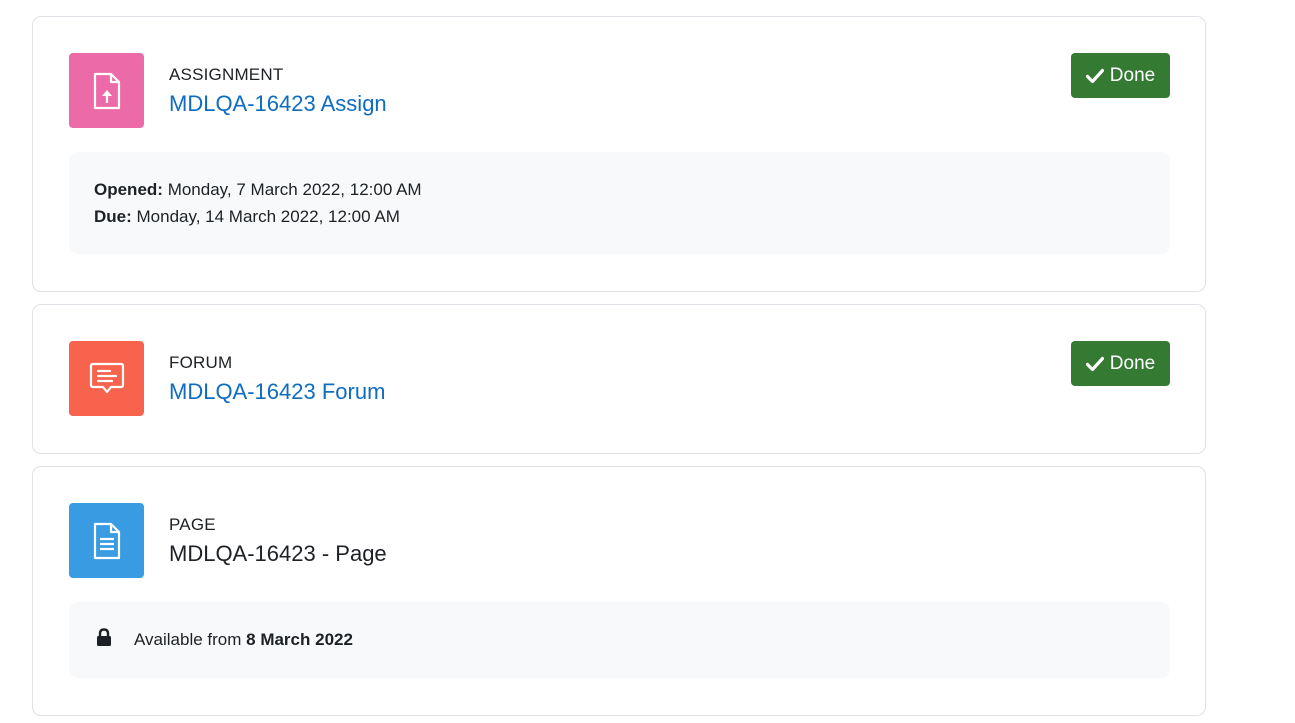 Image resolution: width=1295 pixels, height=723 pixels. I want to click on forum-icon-box, so click(106, 378).